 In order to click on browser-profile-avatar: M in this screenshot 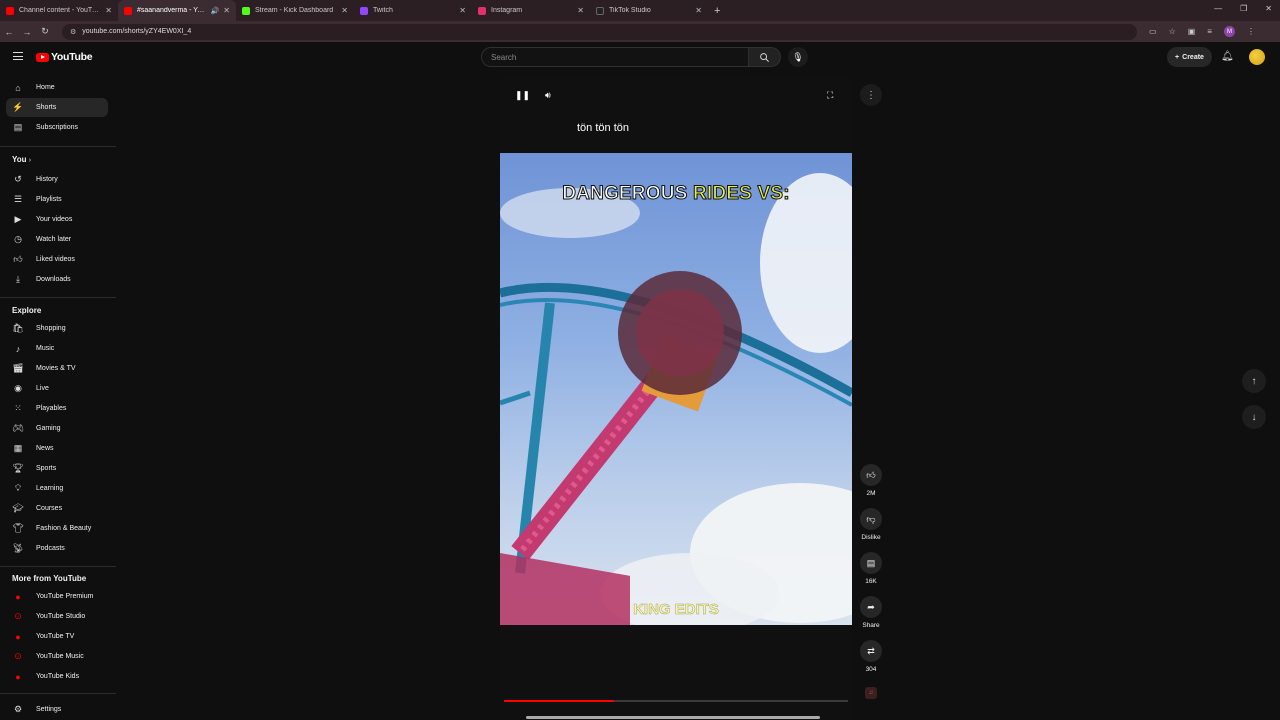, I will do `click(1229, 31)`.